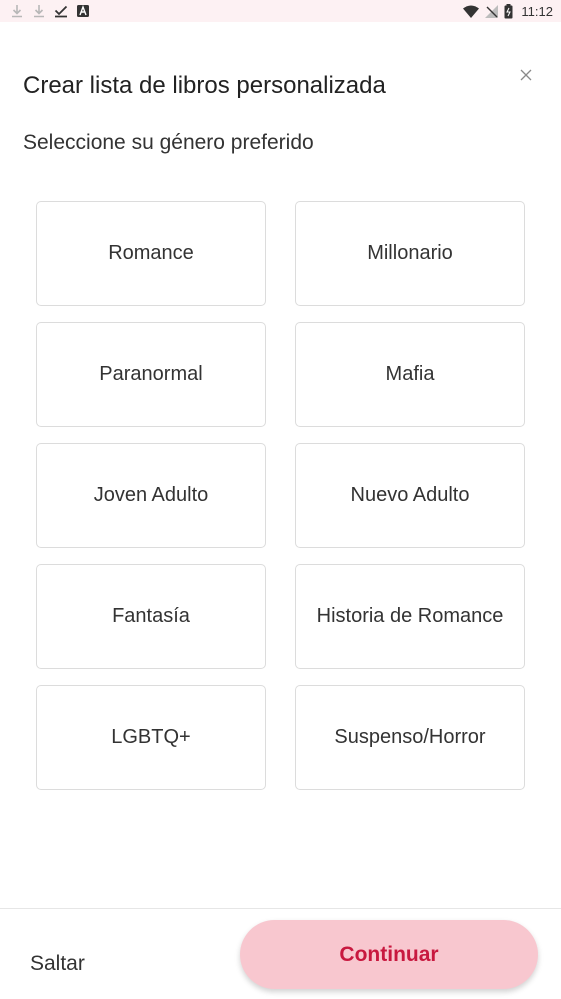 This screenshot has height=999, width=561. I want to click on check-icon, so click(61, 11).